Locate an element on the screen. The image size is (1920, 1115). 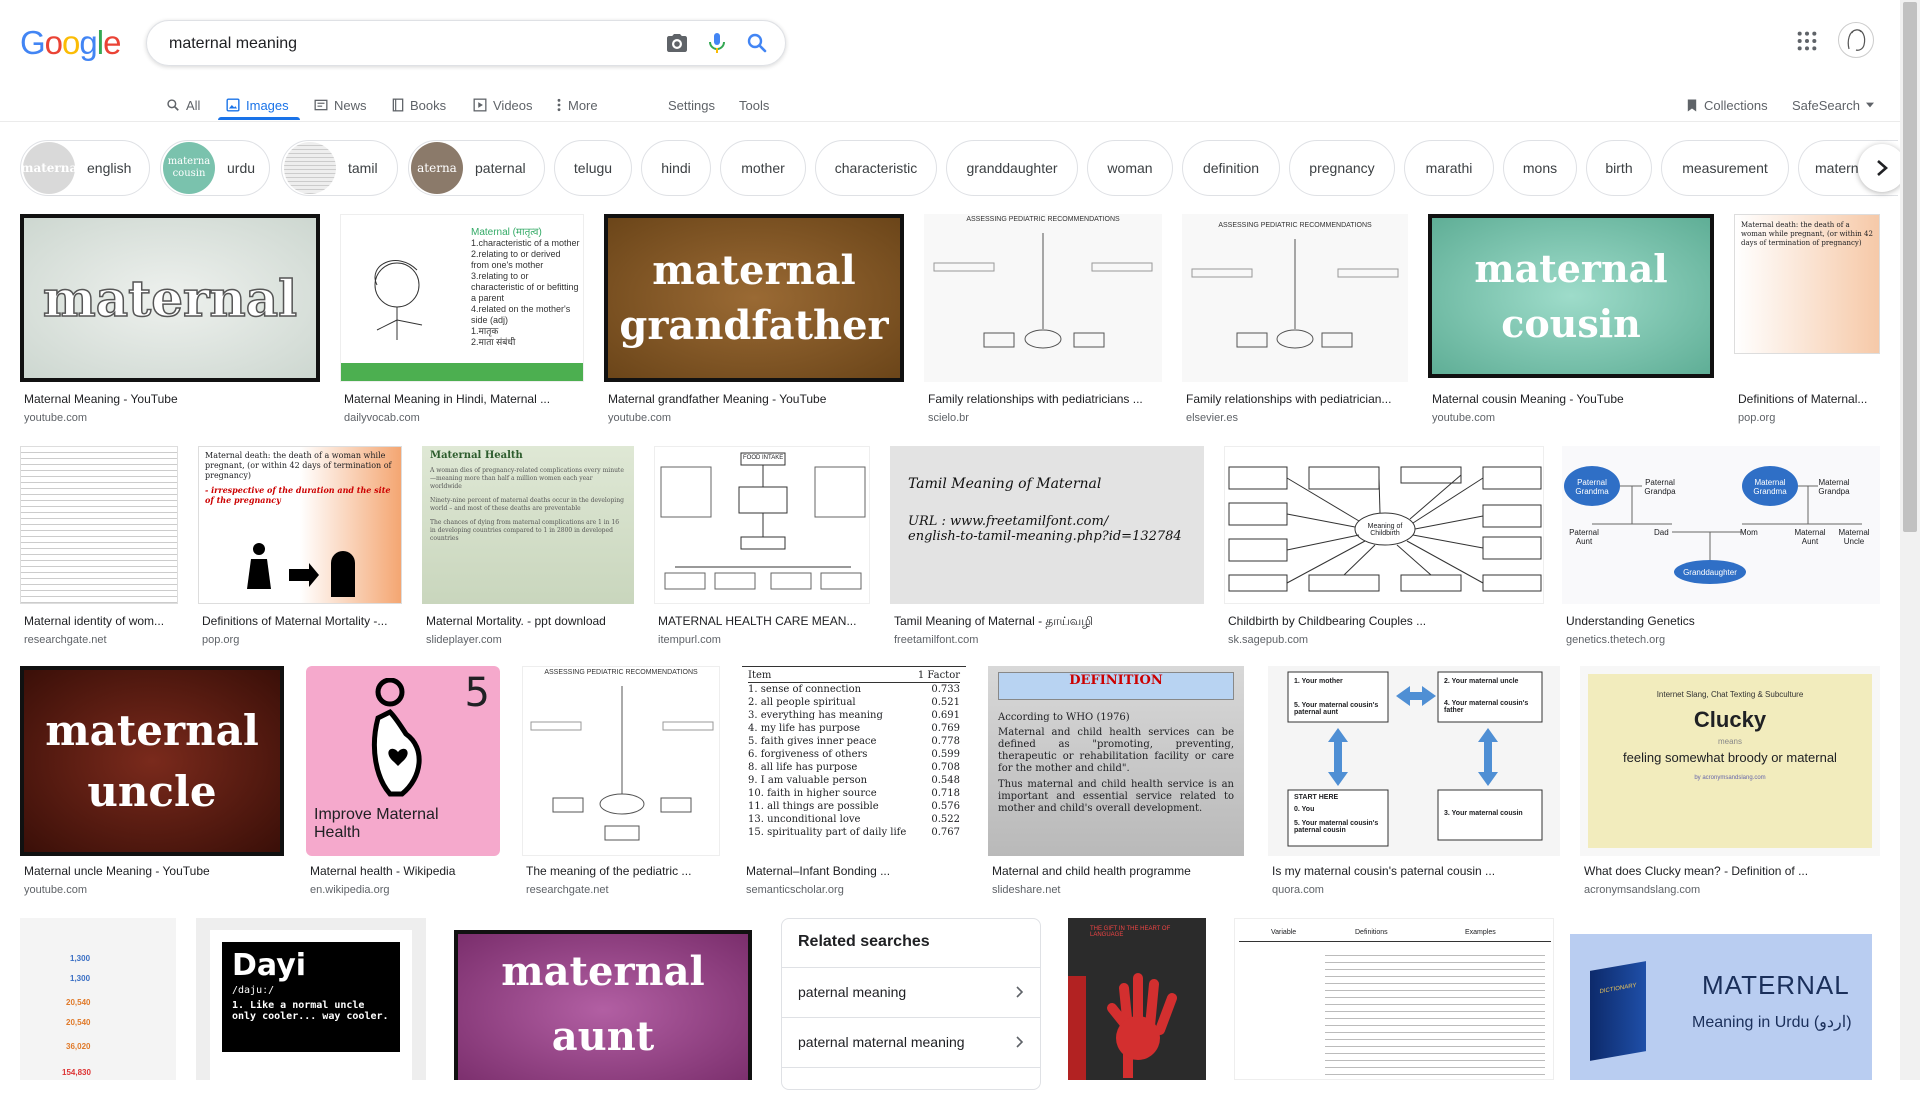
pregnant-woman-icon is located at coordinates (396, 737).